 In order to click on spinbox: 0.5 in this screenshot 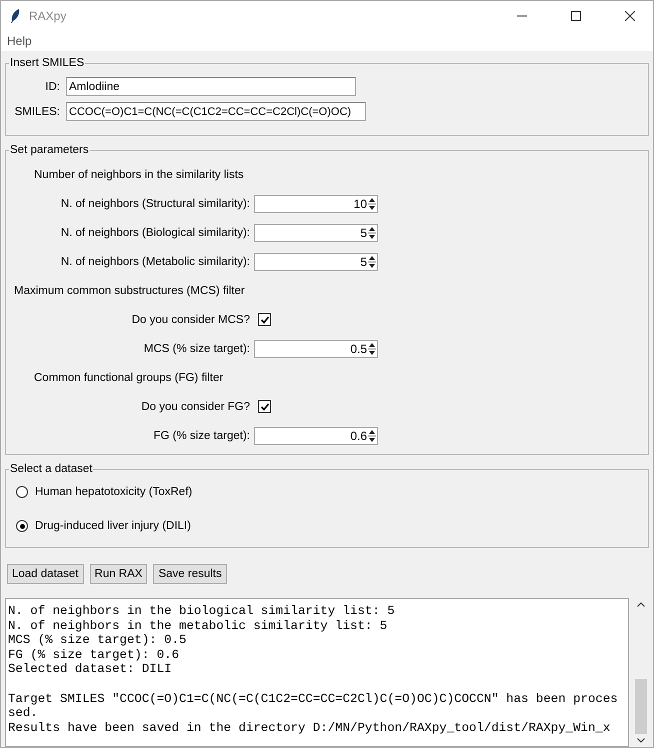, I will do `click(316, 349)`.